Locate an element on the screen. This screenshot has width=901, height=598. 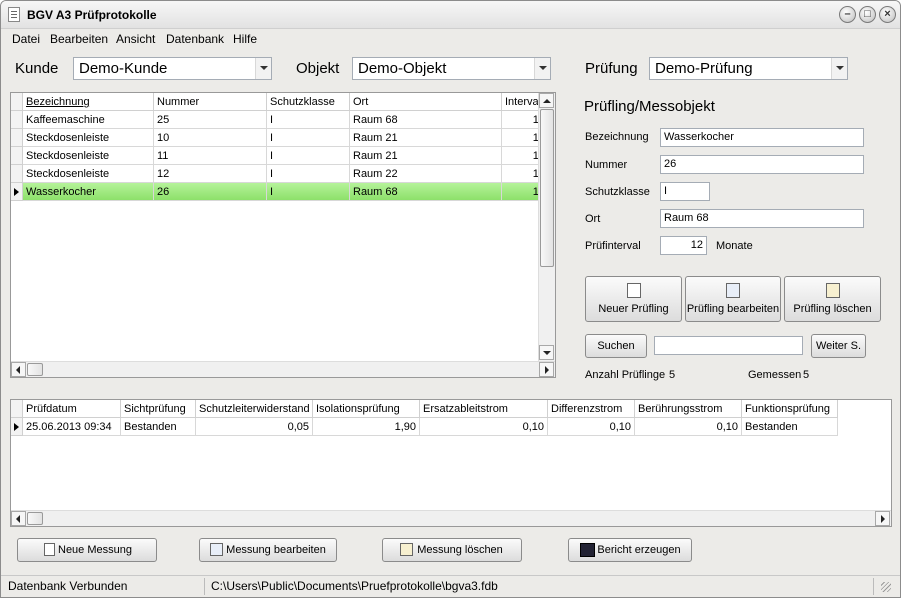
schutzklasse-field: I is located at coordinates (685, 191).